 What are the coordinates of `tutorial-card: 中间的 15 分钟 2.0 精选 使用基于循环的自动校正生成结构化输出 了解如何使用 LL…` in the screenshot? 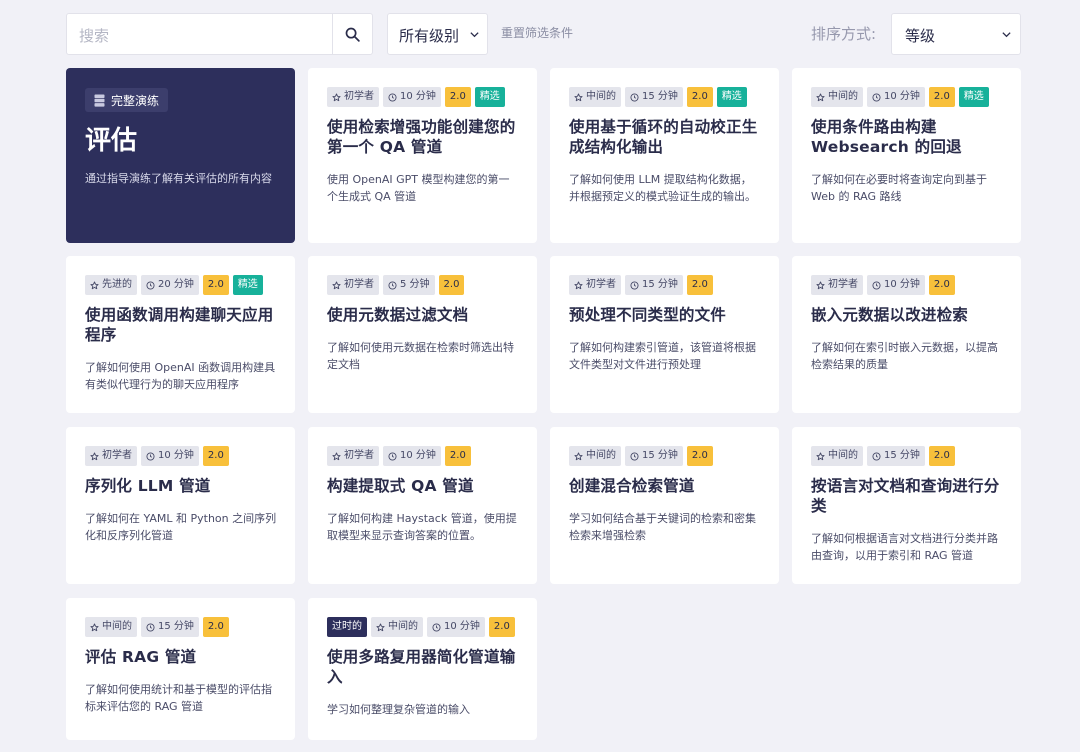 It's located at (664, 155).